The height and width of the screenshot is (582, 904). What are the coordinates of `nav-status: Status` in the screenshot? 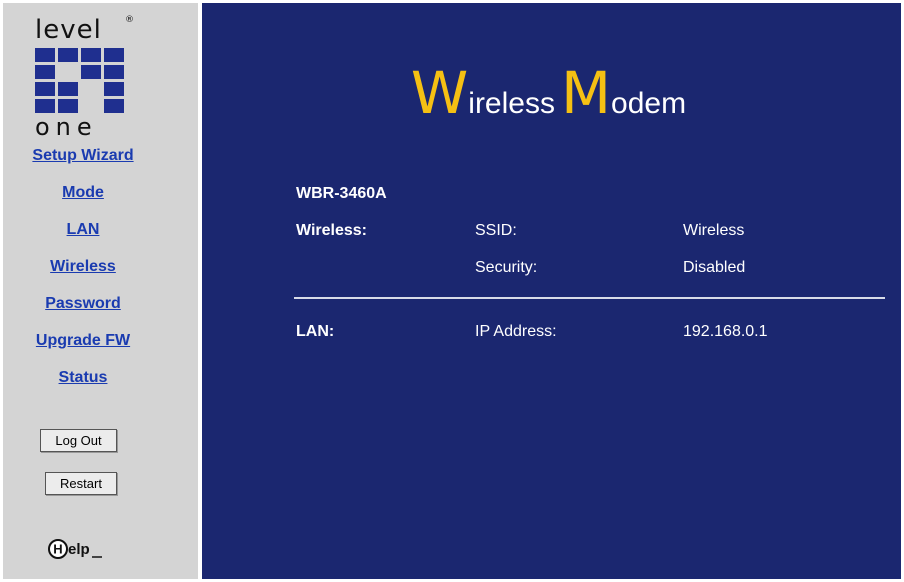 It's located at (83, 383).